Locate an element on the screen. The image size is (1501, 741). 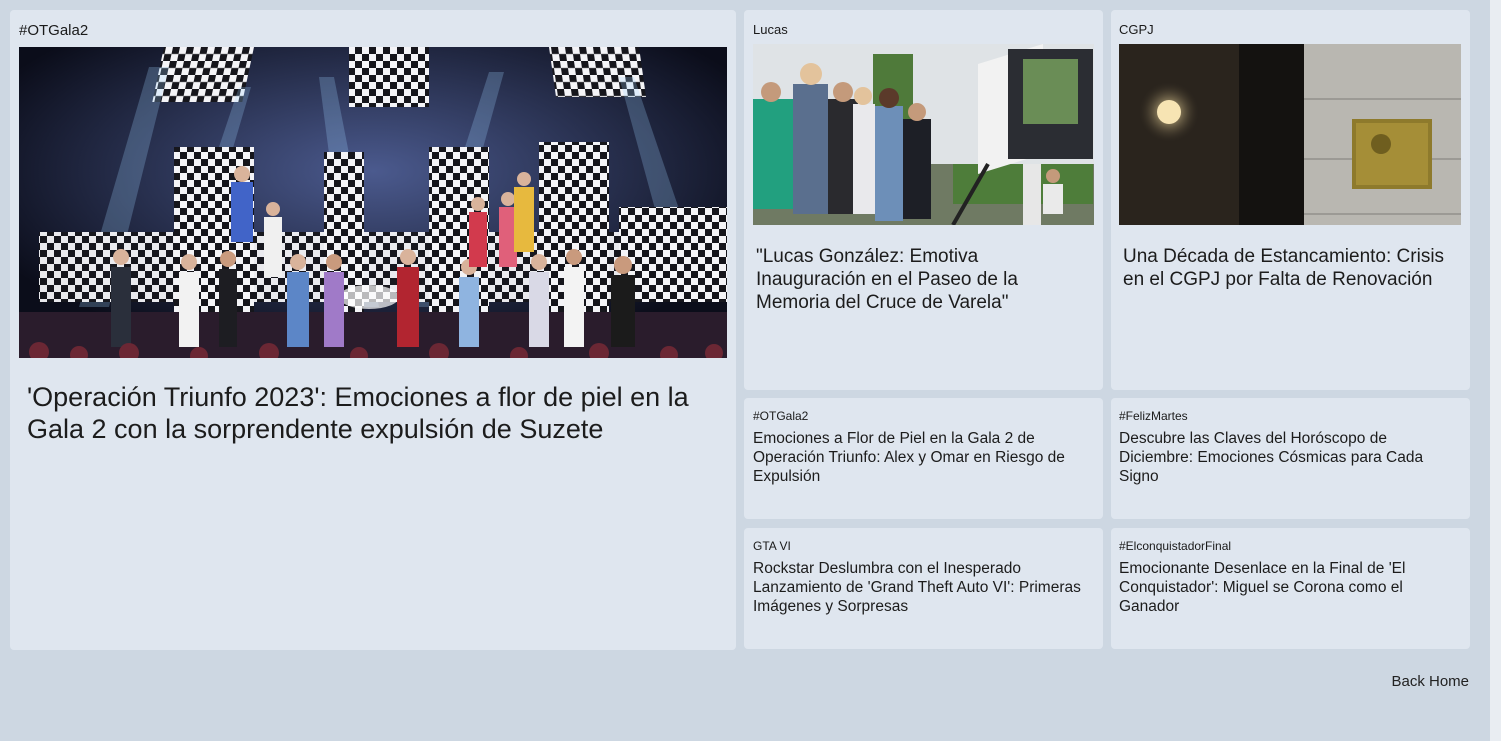
scrollbar is located at coordinates (1495, 370).